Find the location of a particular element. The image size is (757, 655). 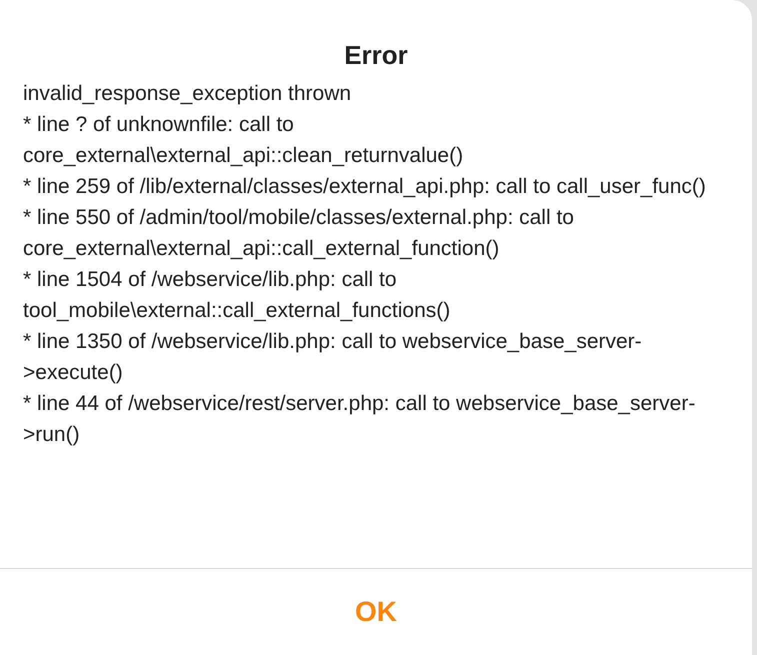

error-message-line: * line 44 of /webservice/rest/server.php: call to webservice_base_server->run() is located at coordinates (359, 419).